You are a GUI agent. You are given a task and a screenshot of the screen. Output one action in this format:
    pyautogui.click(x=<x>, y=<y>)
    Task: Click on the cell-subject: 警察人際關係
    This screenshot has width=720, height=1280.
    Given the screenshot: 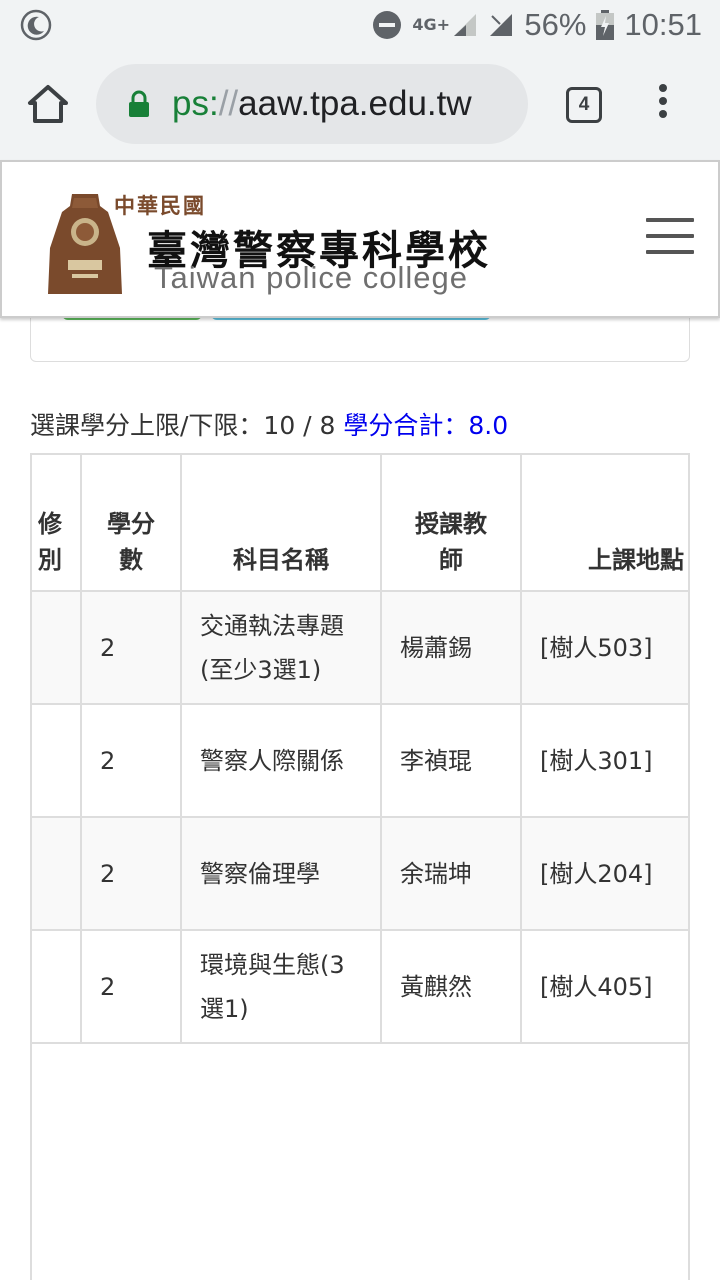 What is the action you would take?
    pyautogui.click(x=281, y=760)
    